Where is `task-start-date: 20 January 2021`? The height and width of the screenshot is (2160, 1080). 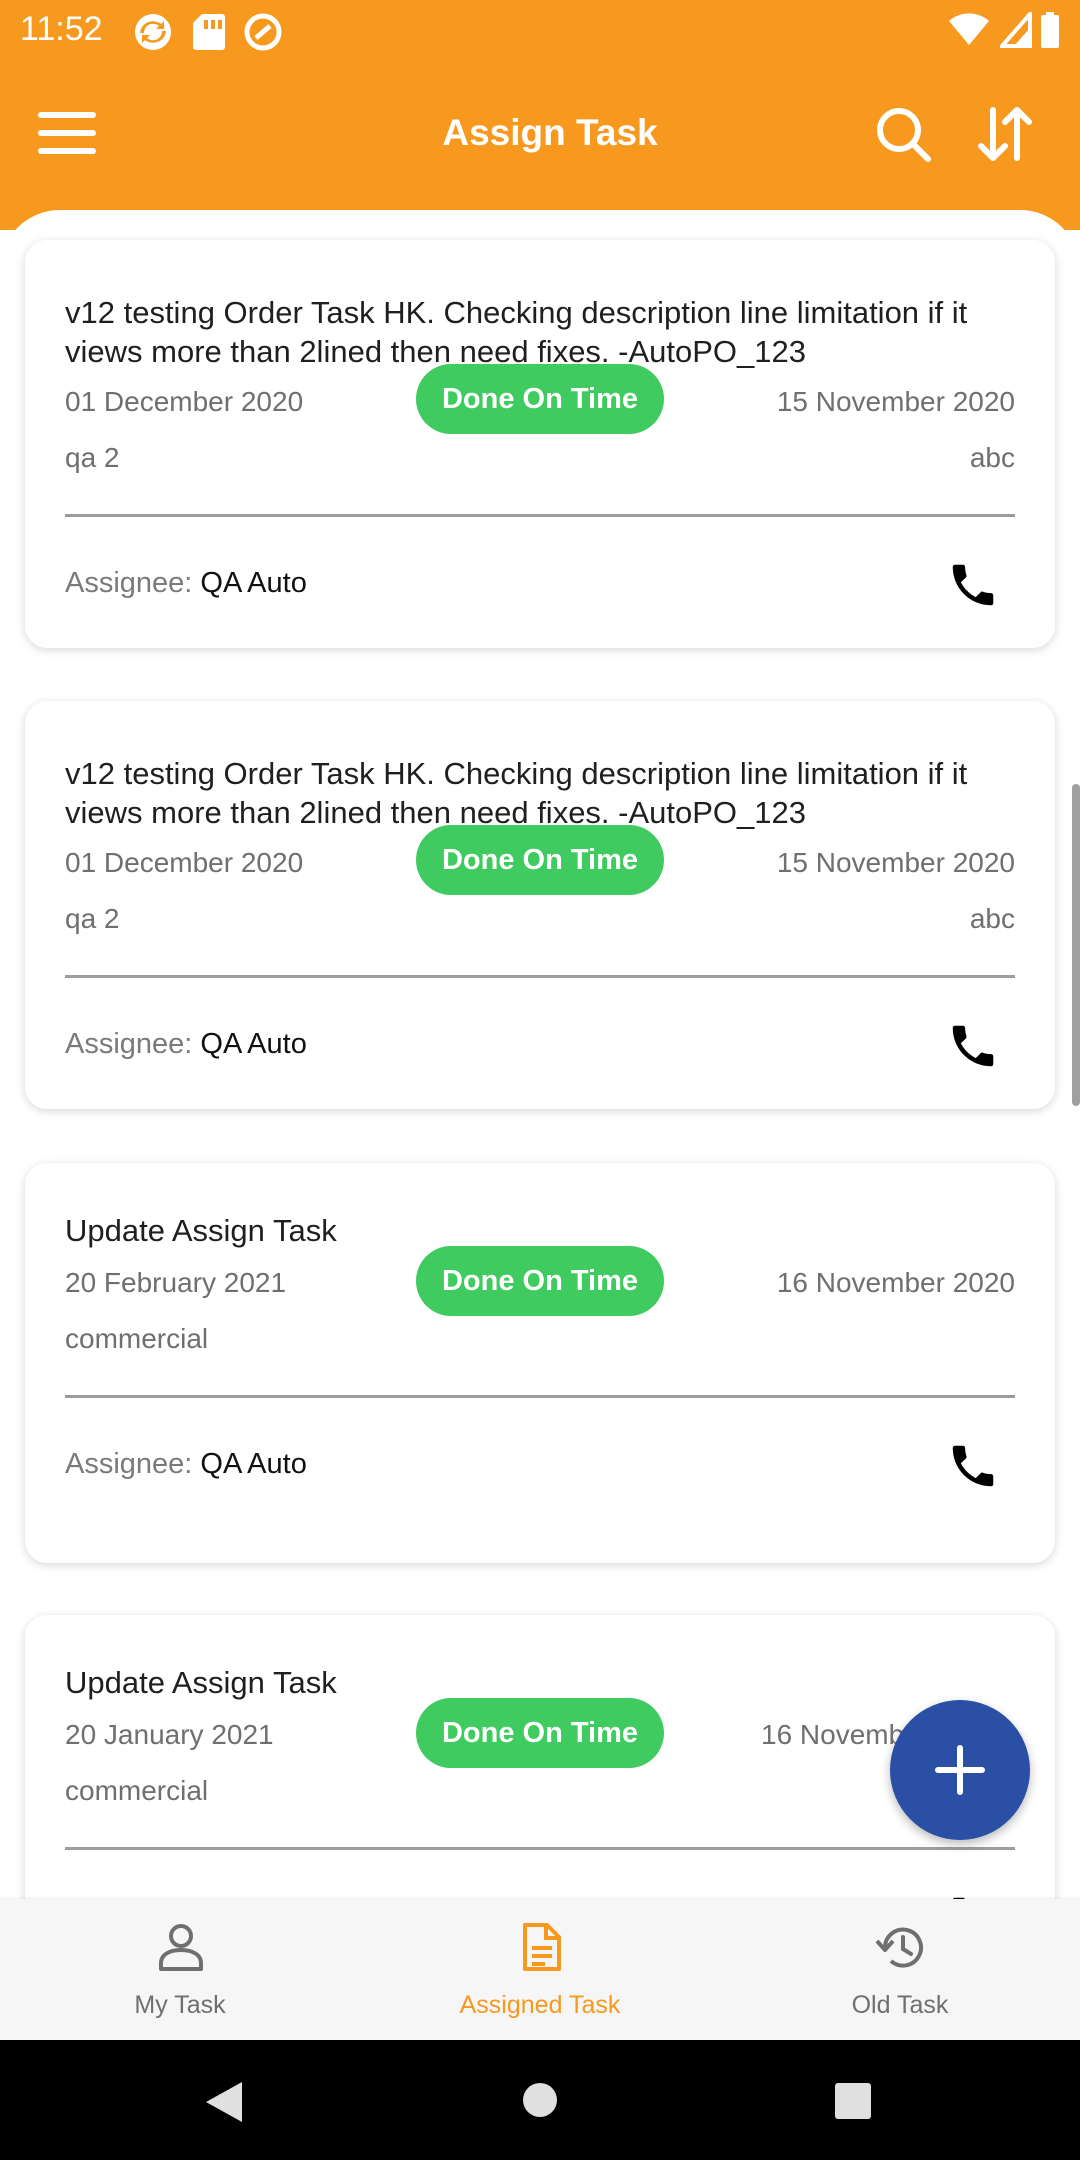 task-start-date: 20 January 2021 is located at coordinates (169, 1734).